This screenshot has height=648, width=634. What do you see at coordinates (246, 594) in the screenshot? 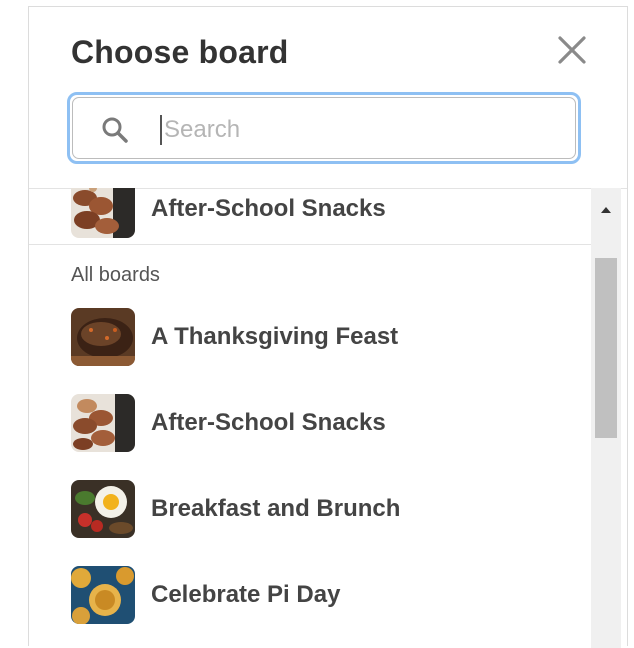
I see `board-item-label: Celebrate Pi Day` at bounding box center [246, 594].